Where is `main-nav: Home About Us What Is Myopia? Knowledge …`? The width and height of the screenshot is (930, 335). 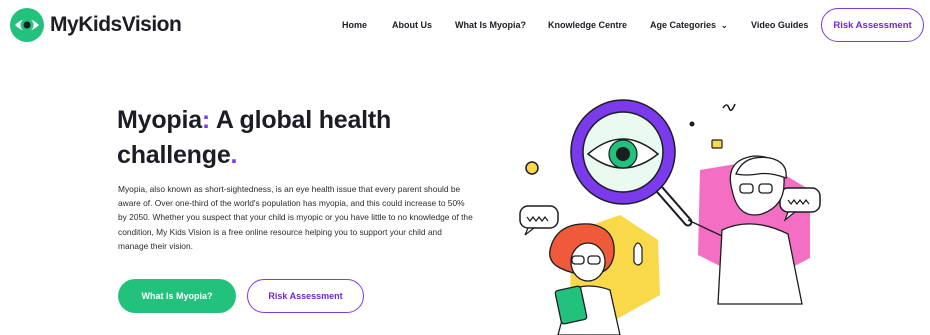 main-nav: Home About Us What Is Myopia? Knowledge … is located at coordinates (465, 27).